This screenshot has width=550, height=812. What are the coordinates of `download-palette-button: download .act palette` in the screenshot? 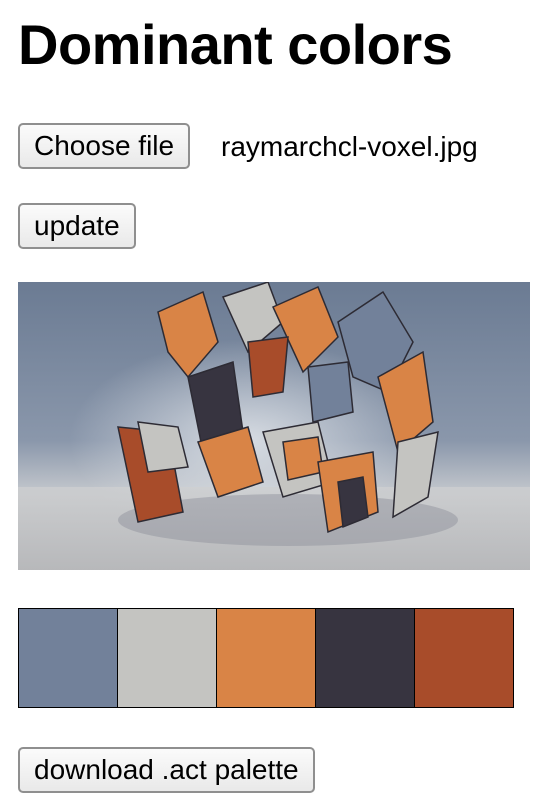 It's located at (166, 770).